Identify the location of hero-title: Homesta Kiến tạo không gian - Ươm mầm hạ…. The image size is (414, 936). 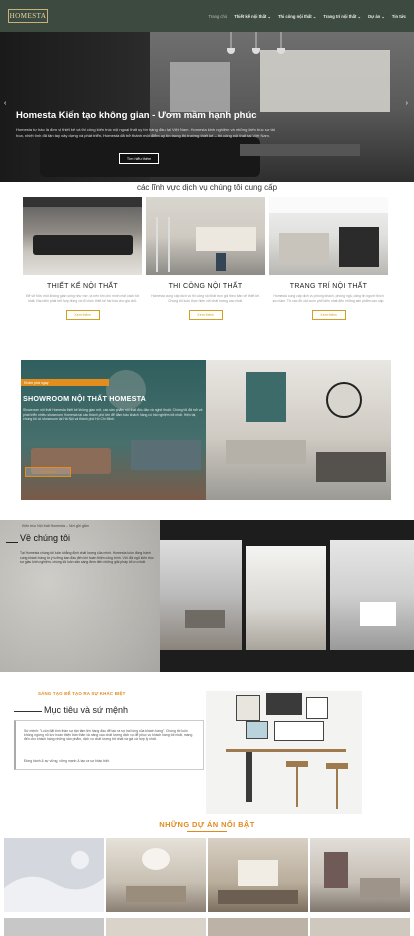
(136, 115).